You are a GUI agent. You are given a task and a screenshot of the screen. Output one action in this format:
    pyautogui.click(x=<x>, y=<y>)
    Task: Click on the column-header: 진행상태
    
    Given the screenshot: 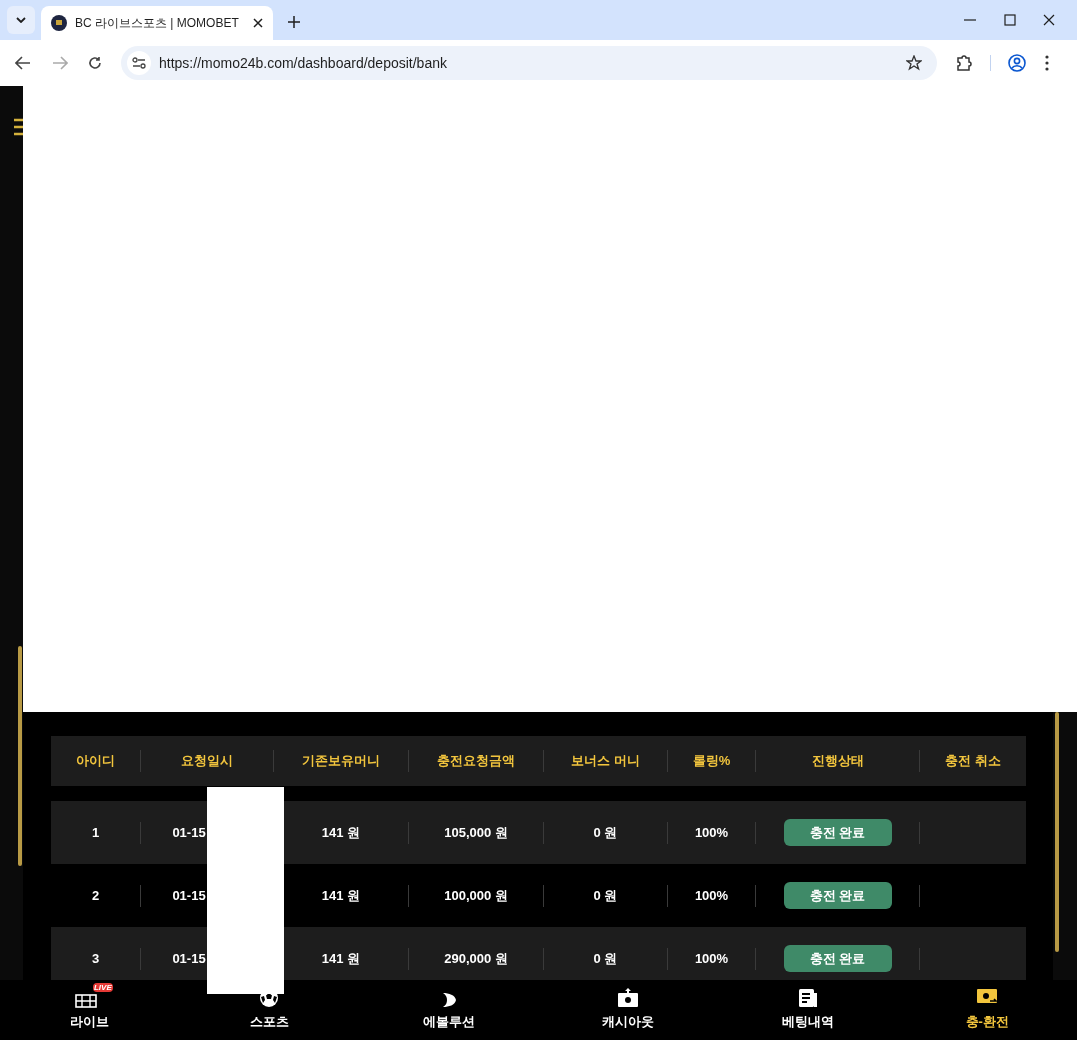 What is the action you would take?
    pyautogui.click(x=837, y=761)
    